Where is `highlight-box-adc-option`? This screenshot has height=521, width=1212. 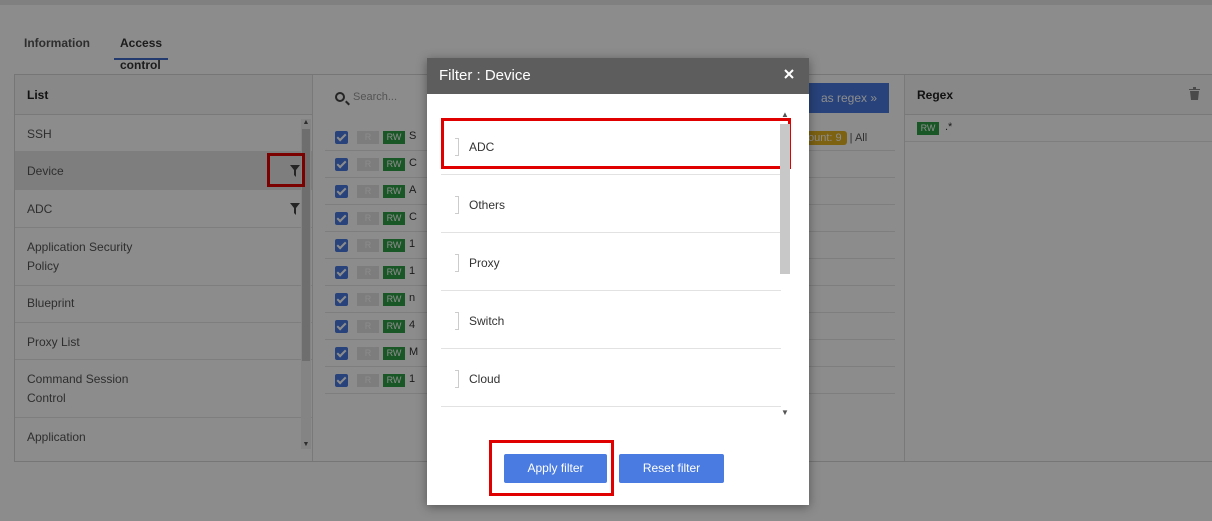 highlight-box-adc-option is located at coordinates (616, 143).